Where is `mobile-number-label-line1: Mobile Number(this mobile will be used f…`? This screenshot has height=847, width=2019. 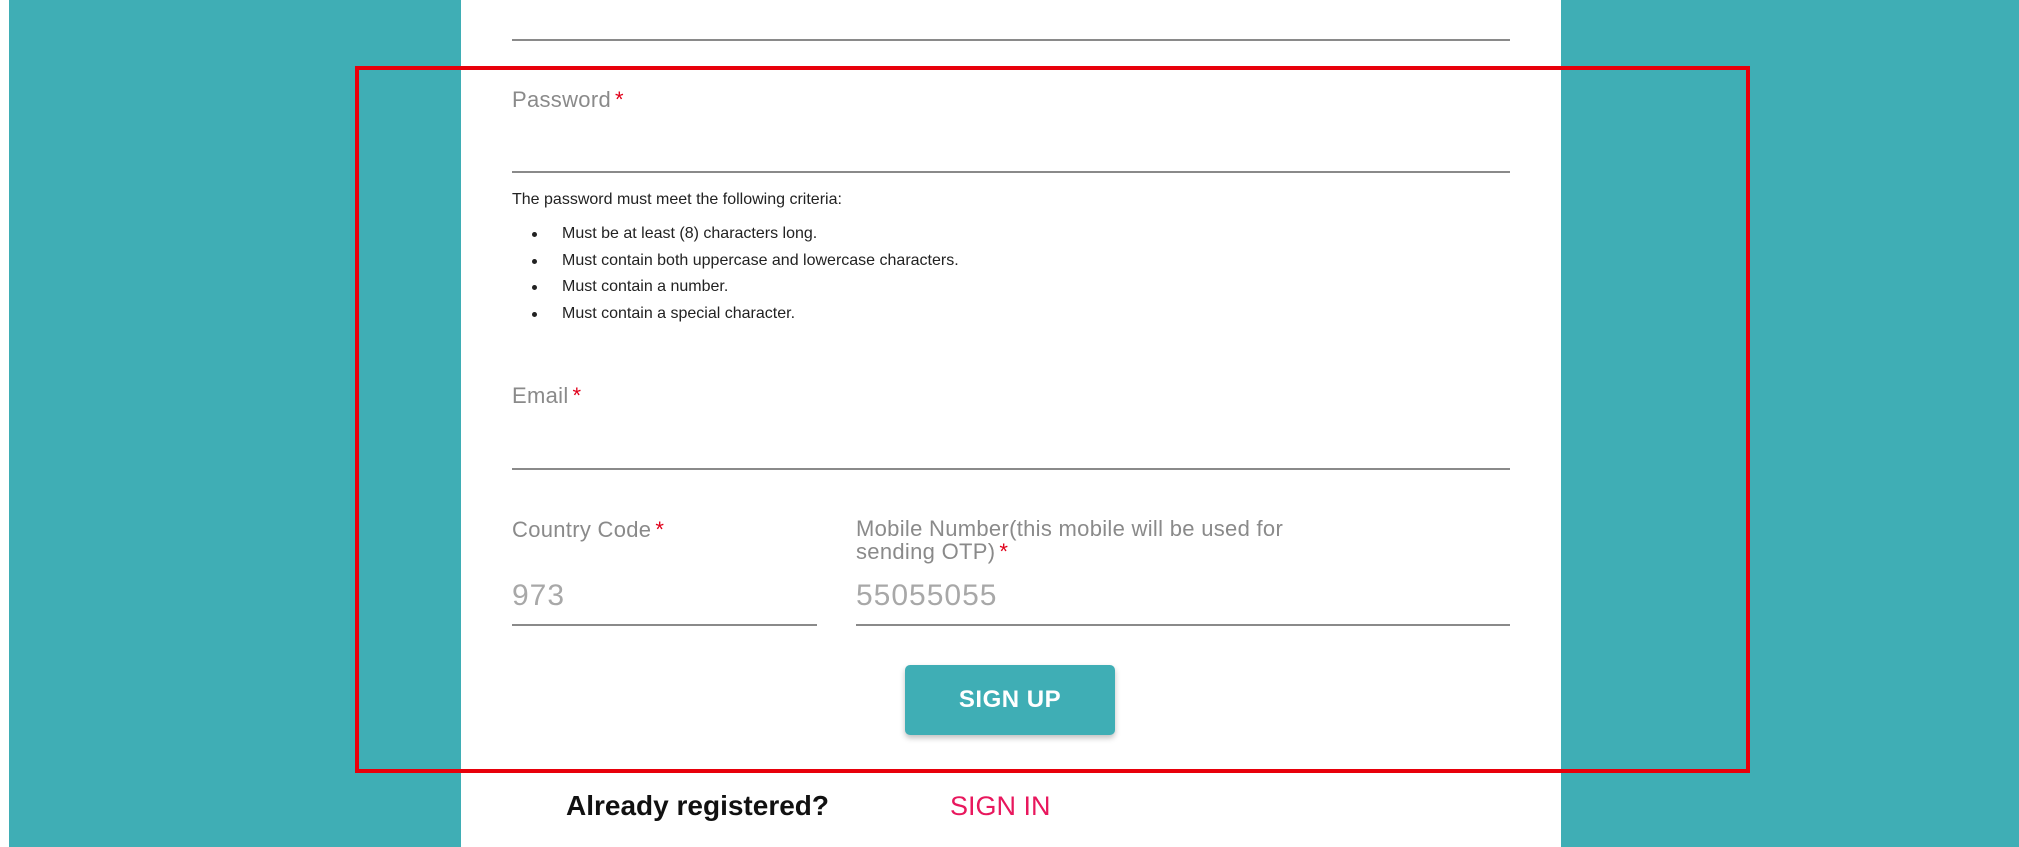 mobile-number-label-line1: Mobile Number(this mobile will be used f… is located at coordinates (1070, 528).